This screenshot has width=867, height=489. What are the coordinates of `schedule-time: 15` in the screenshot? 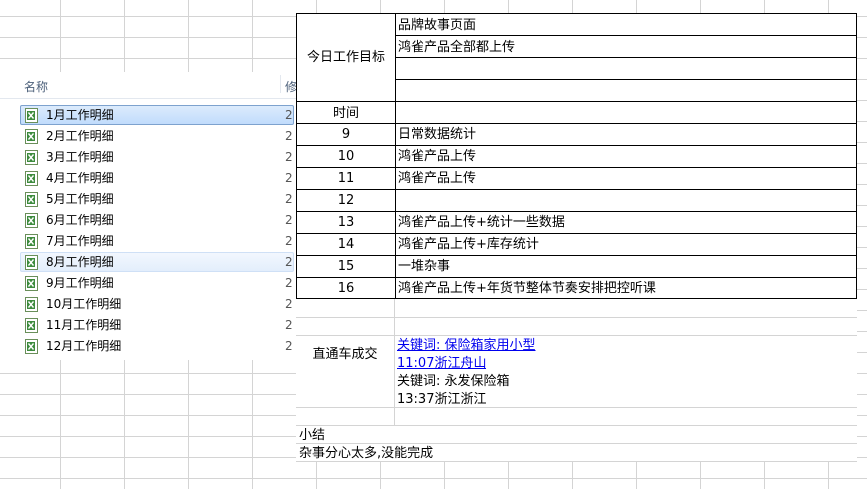 It's located at (346, 266).